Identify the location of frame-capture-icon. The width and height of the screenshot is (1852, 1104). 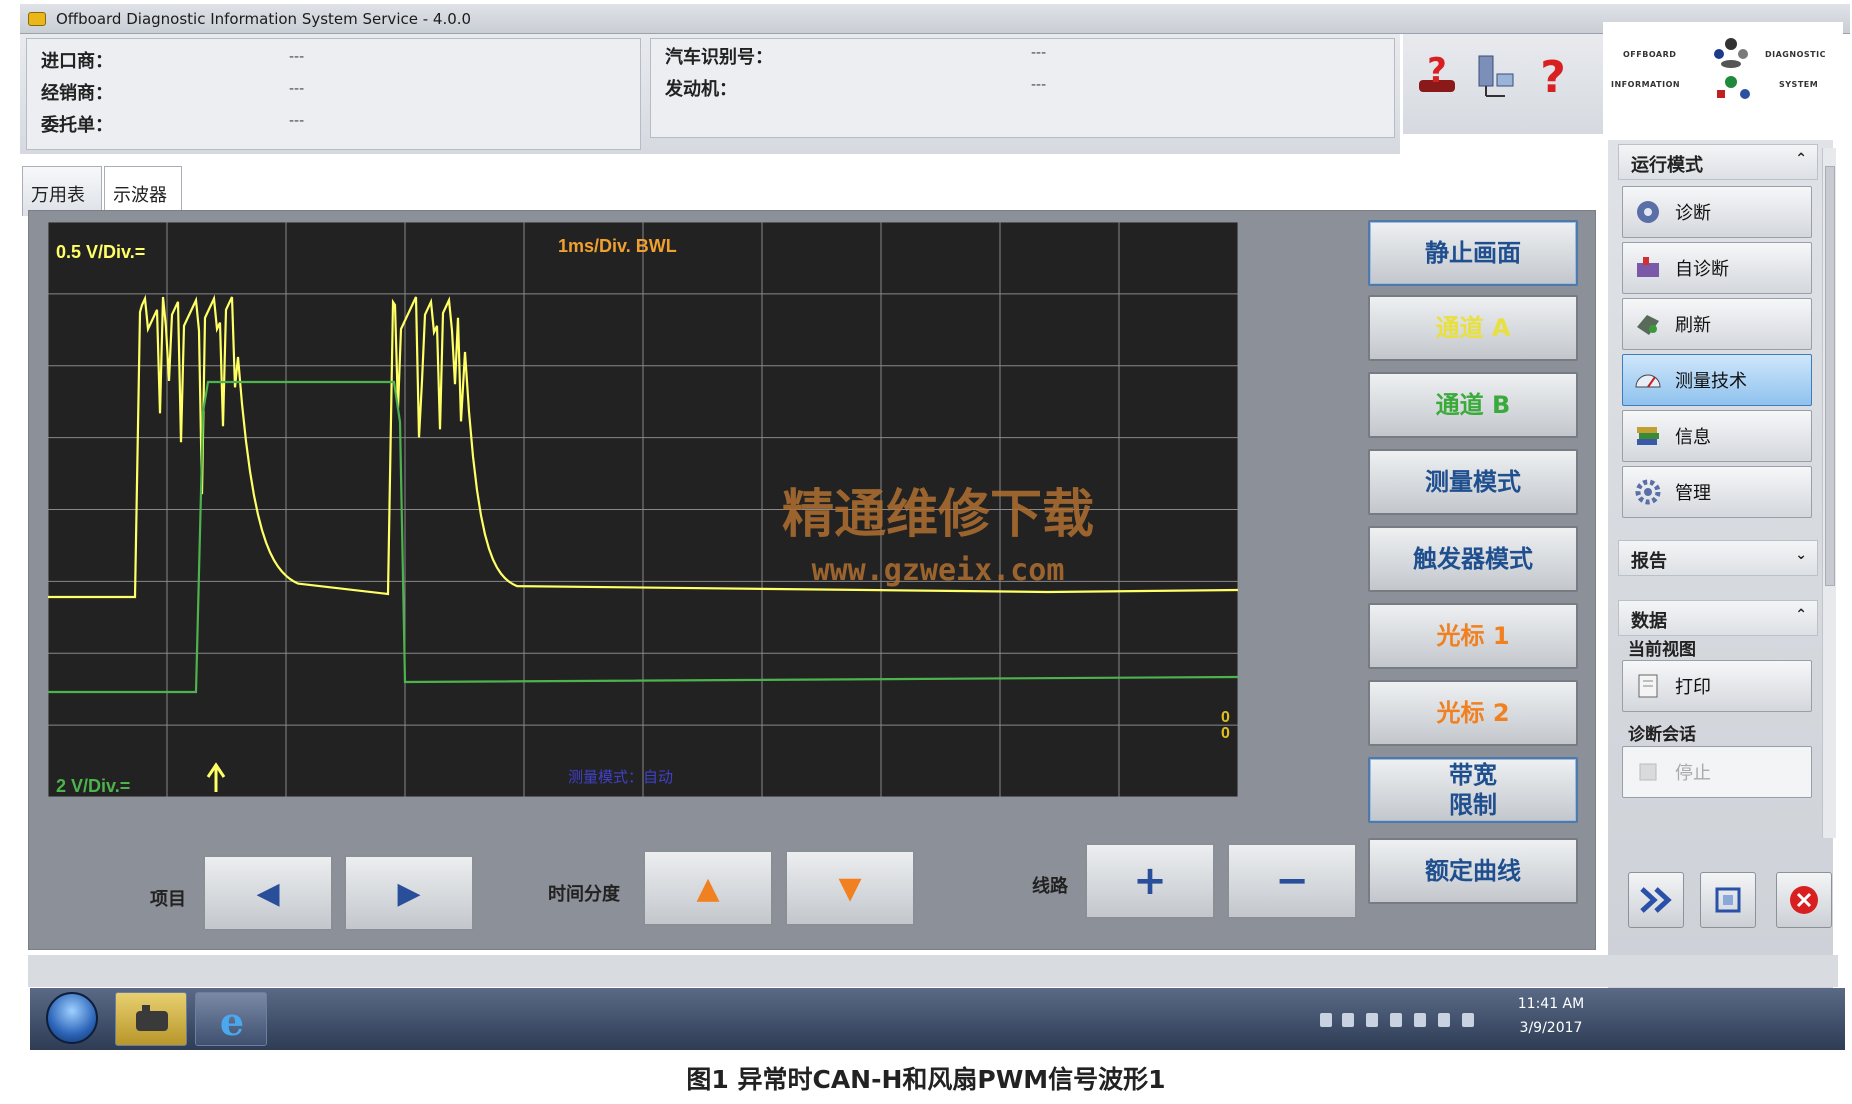
(1728, 900).